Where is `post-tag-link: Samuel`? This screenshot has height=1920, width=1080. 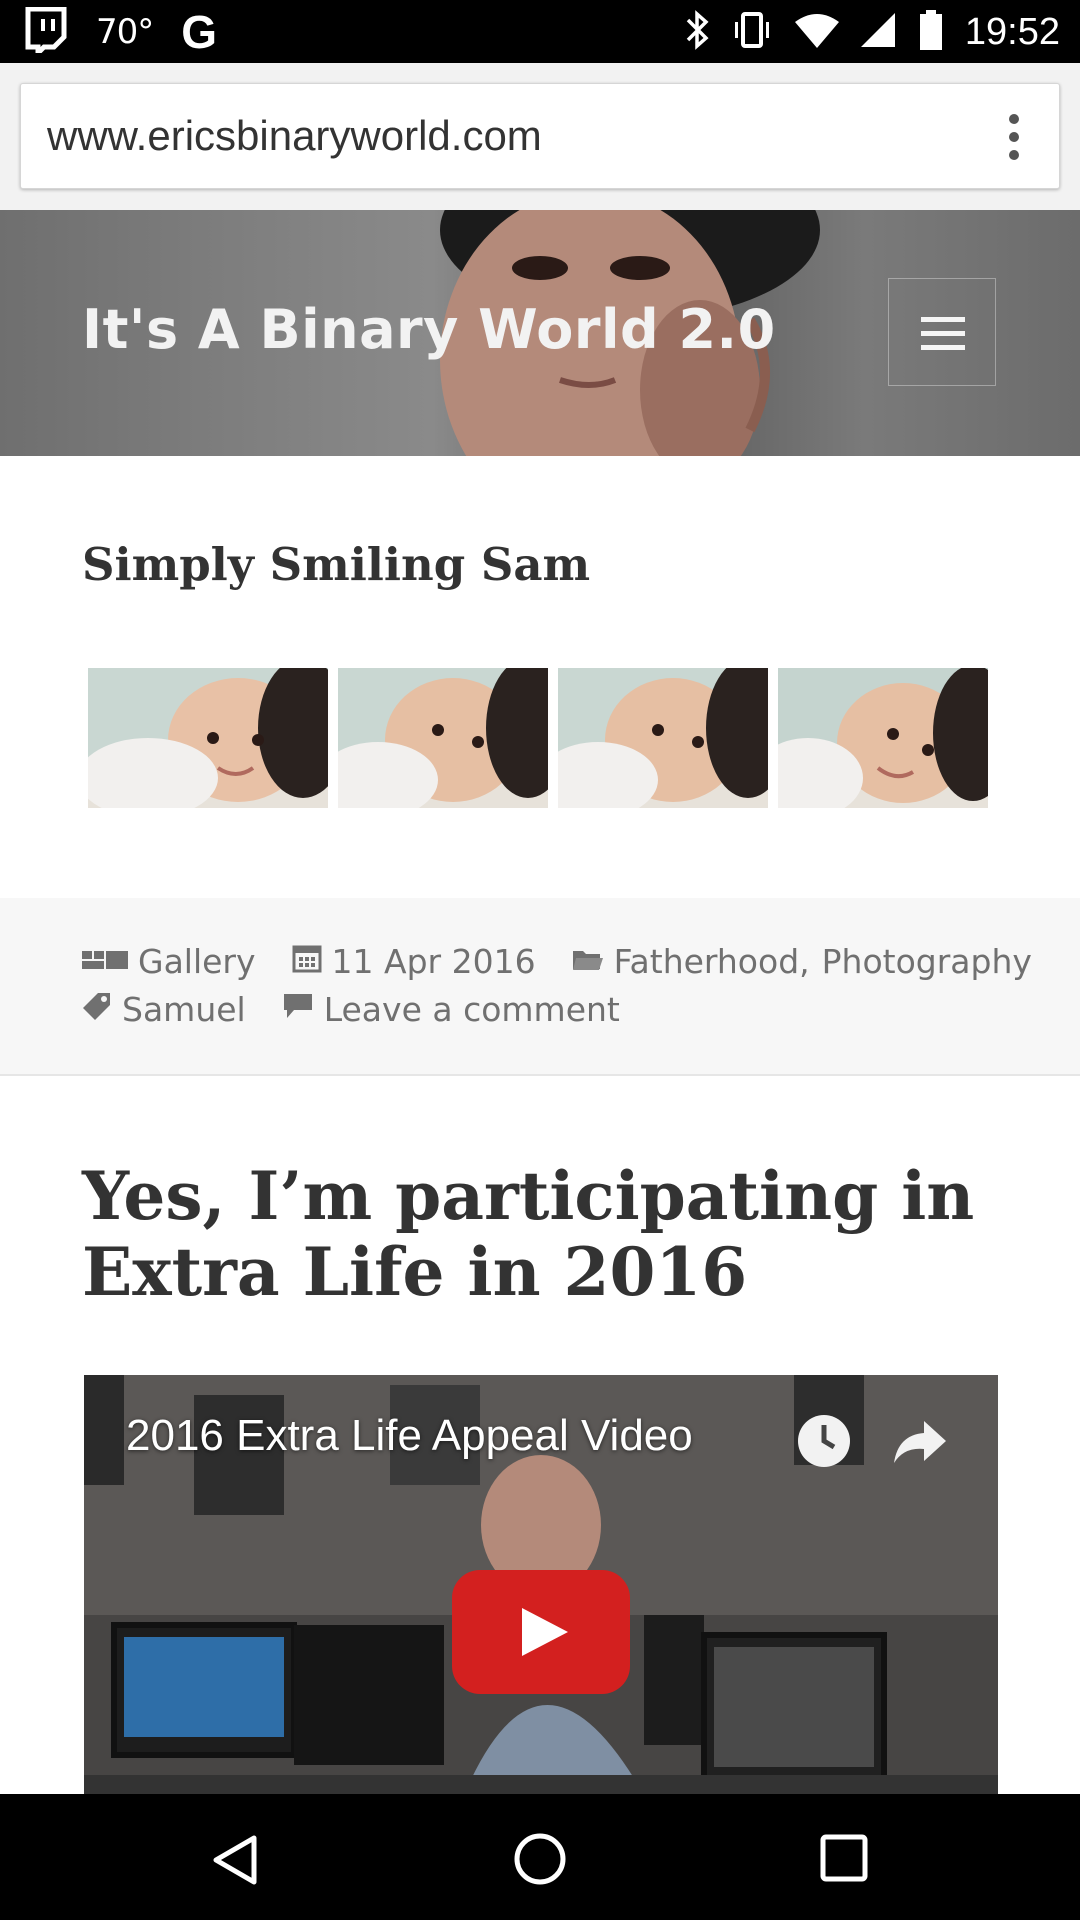 post-tag-link: Samuel is located at coordinates (164, 1009).